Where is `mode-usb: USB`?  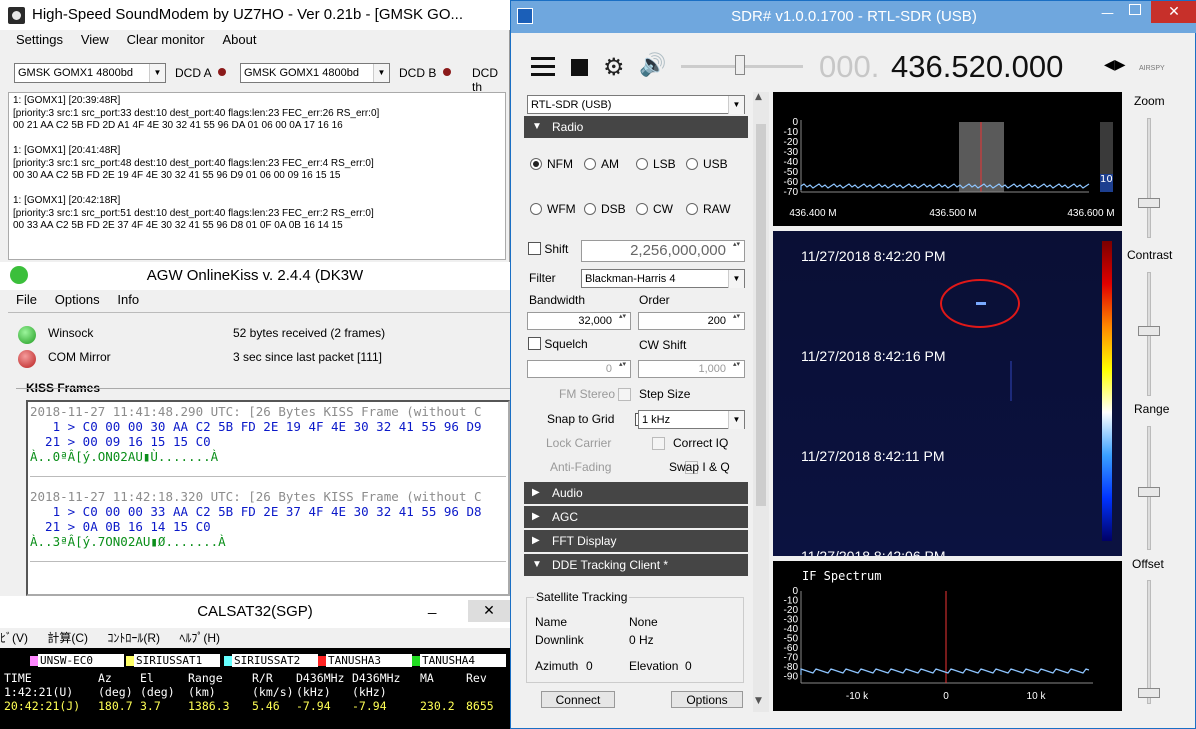
mode-usb: USB is located at coordinates (707, 164).